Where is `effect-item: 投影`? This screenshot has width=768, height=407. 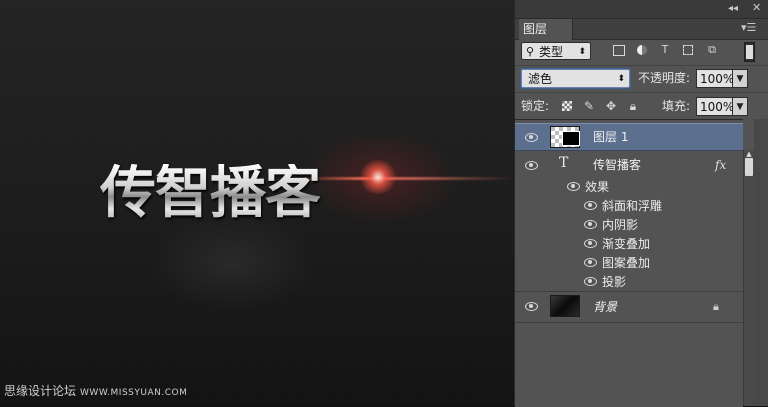
effect-item: 投影 is located at coordinates (629, 281).